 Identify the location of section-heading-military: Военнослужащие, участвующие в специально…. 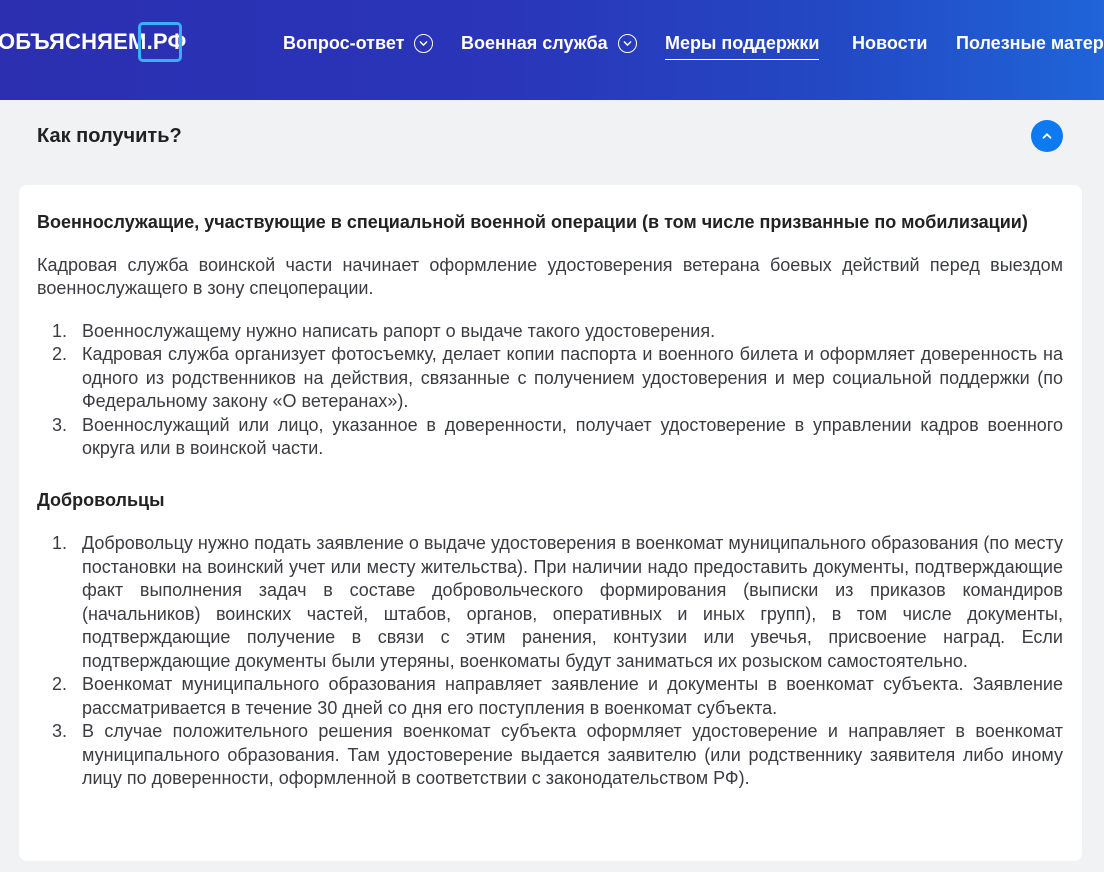
(532, 222).